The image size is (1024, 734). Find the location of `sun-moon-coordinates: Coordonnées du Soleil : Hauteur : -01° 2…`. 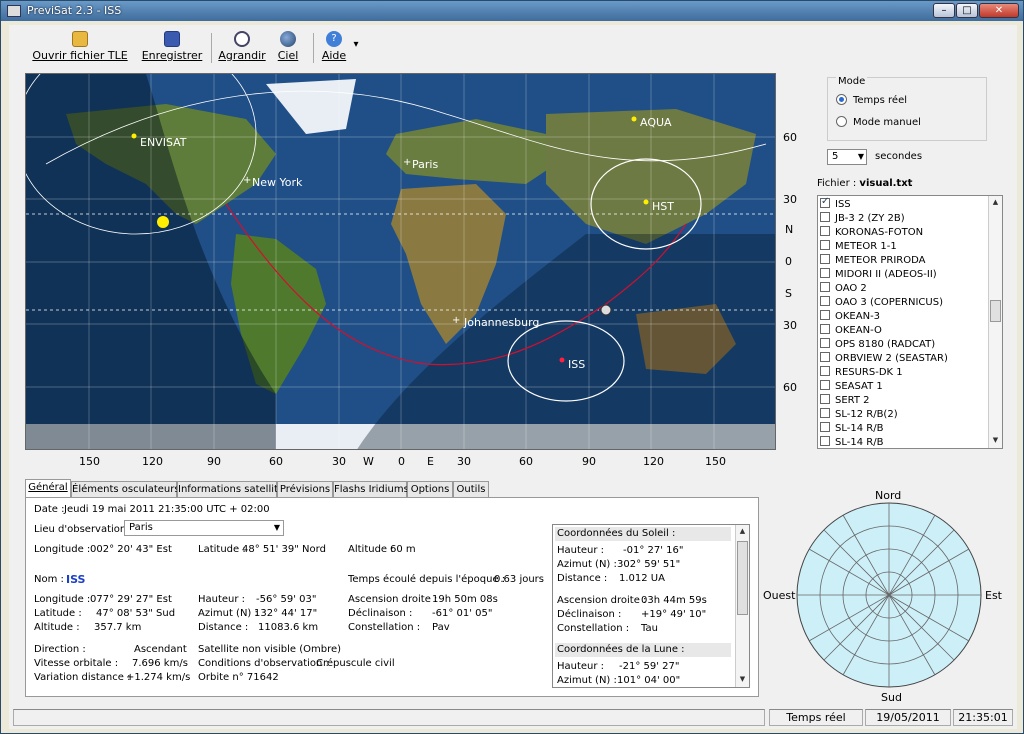

sun-moon-coordinates: Coordonnées du Soleil : Hauteur : -01° 2… is located at coordinates (651, 606).